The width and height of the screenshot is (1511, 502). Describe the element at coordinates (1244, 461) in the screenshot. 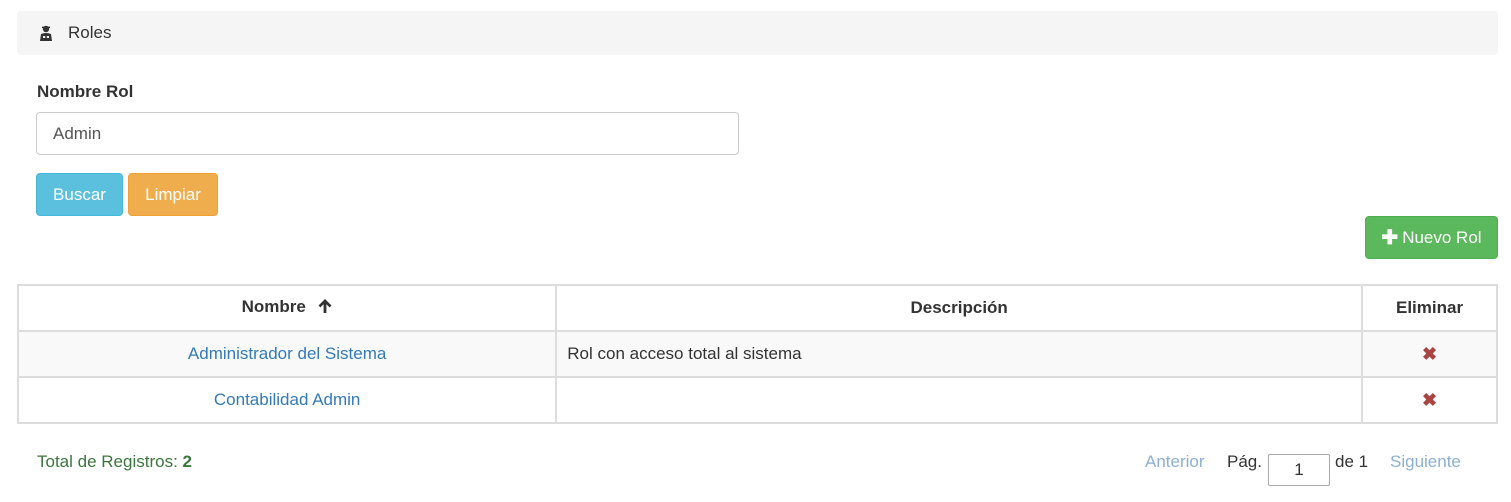

I see `pagination-page-label: Pág.` at that location.